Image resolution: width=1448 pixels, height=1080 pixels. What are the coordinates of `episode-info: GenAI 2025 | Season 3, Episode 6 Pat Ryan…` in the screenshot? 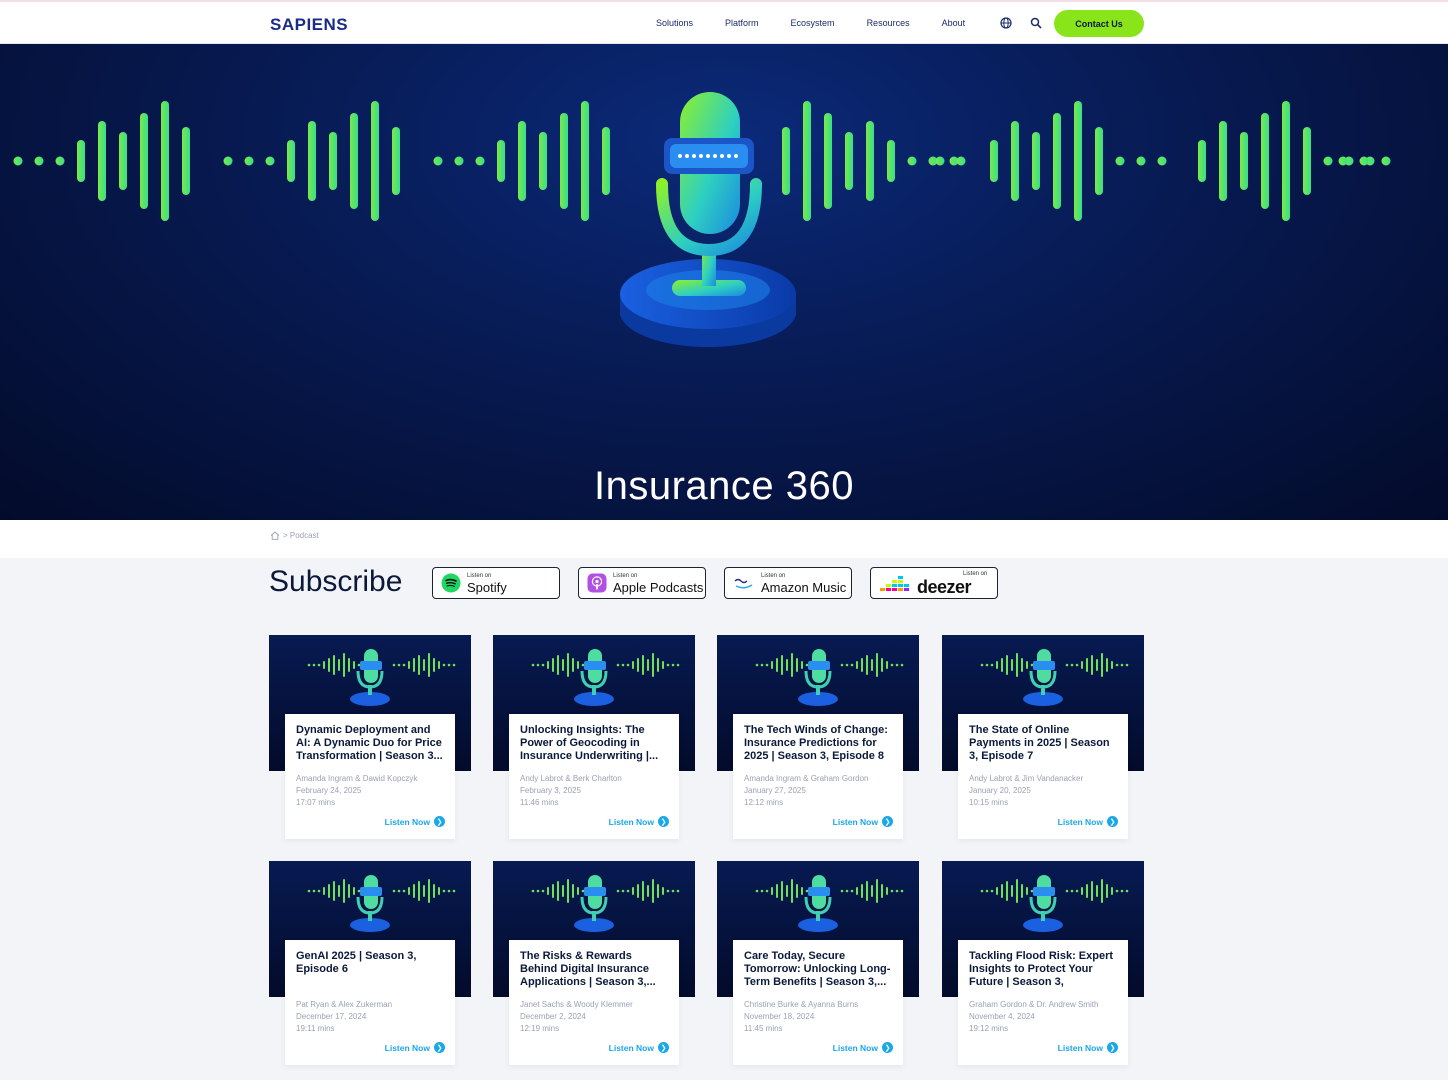 It's located at (370, 1002).